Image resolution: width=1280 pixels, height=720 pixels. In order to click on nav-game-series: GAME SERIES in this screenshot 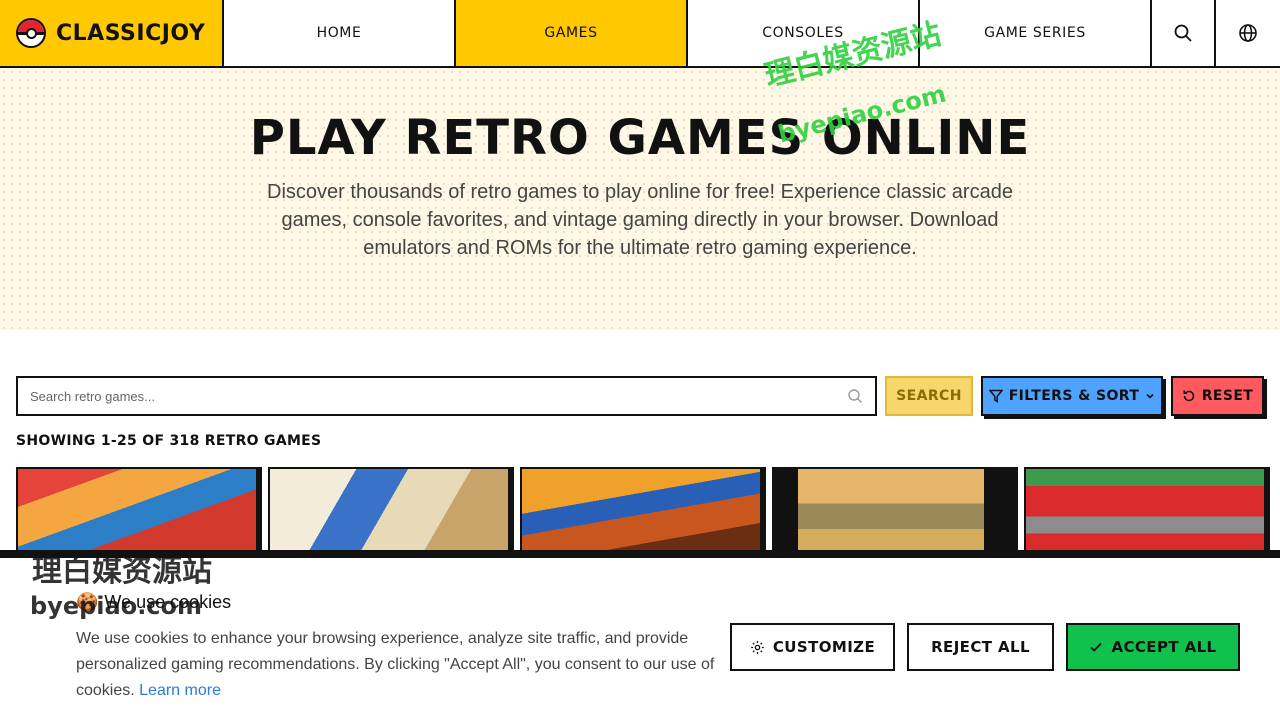, I will do `click(1036, 33)`.